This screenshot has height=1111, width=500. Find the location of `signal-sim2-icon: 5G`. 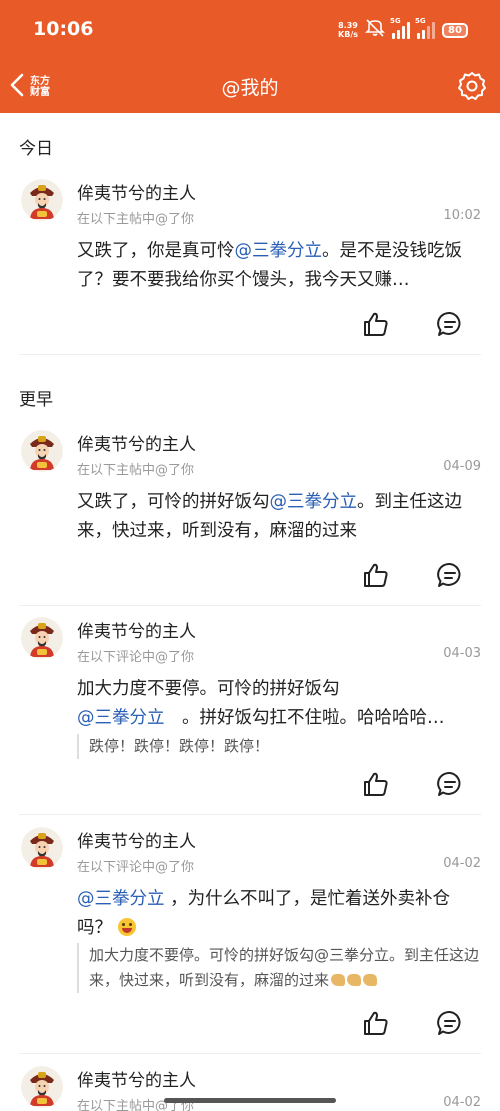

signal-sim2-icon: 5G is located at coordinates (425, 28).